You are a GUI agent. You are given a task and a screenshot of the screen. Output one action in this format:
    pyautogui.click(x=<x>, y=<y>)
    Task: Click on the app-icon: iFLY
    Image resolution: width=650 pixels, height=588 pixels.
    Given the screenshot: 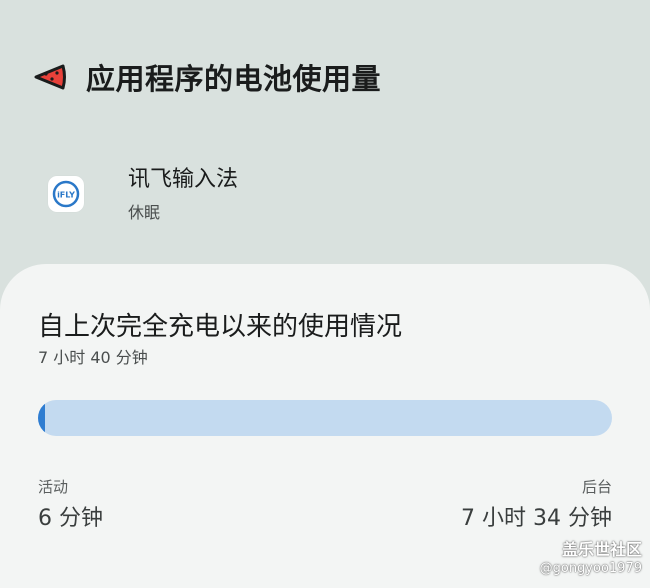 What is the action you would take?
    pyautogui.click(x=66, y=194)
    